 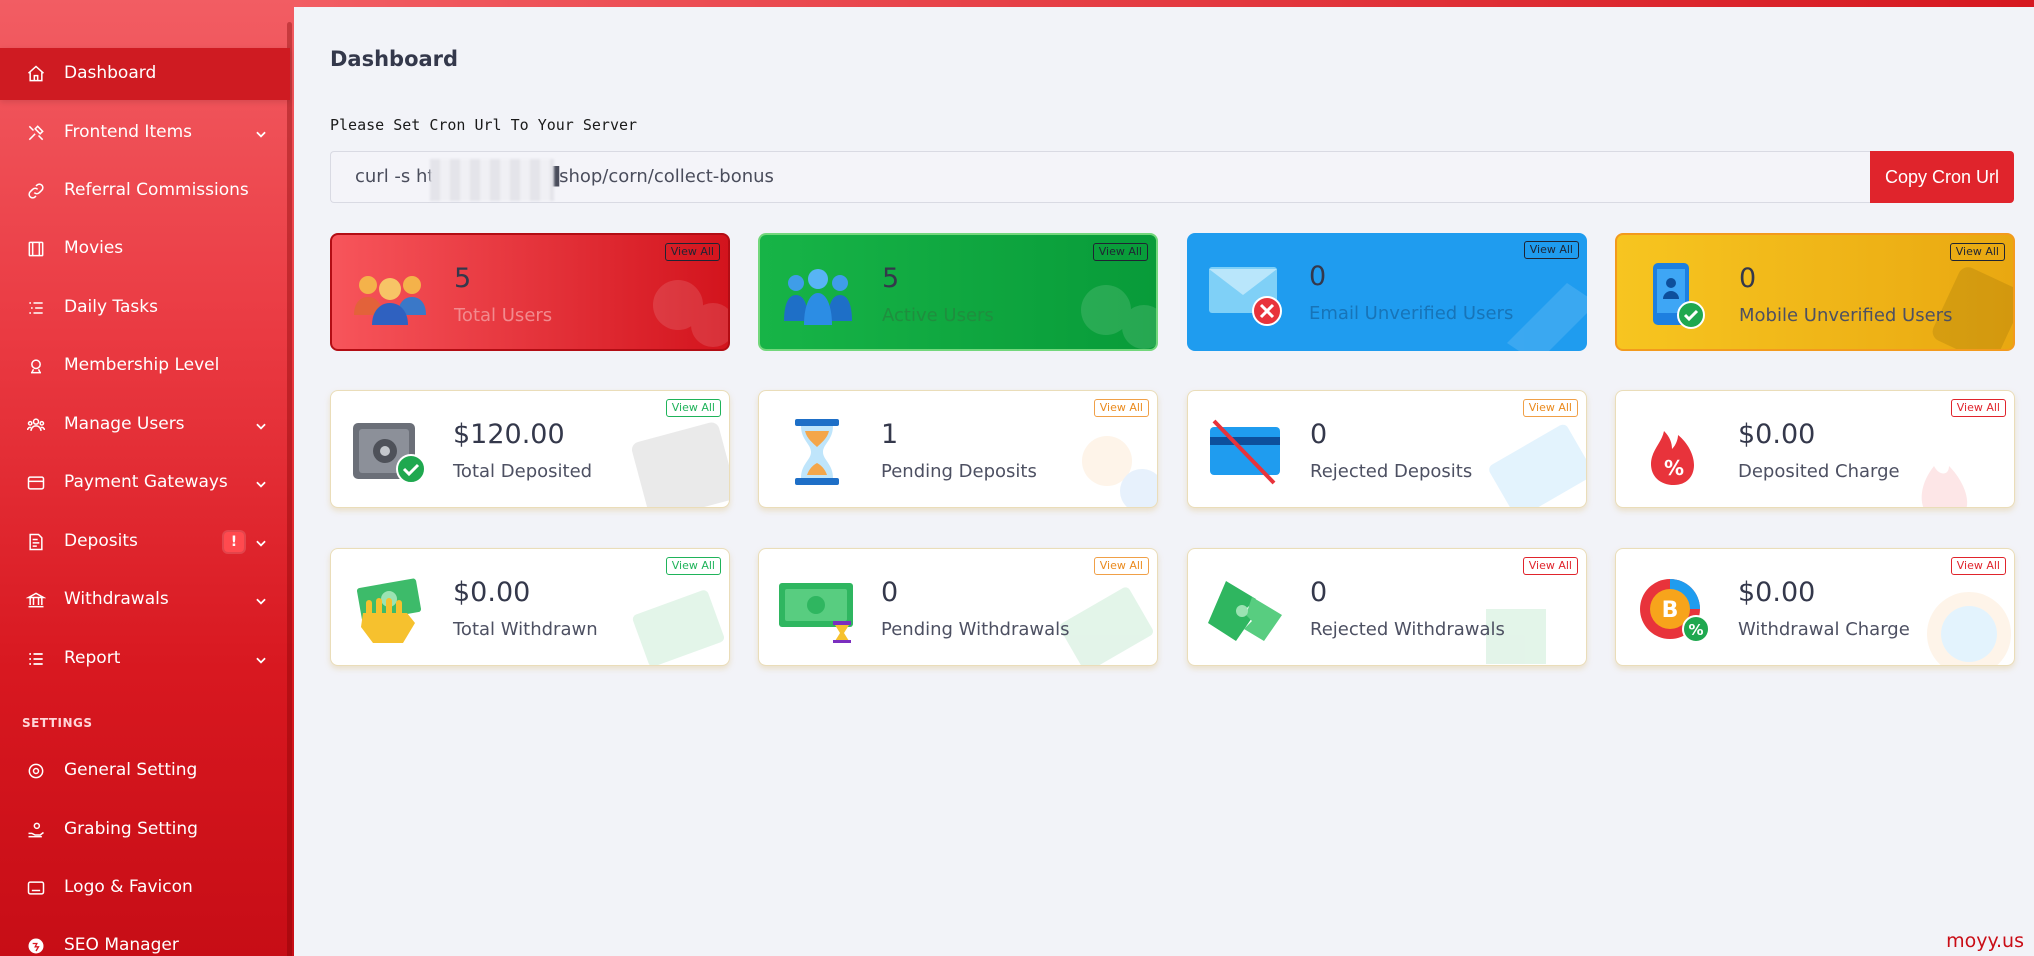 I want to click on sidebar-item-seo-manager: SEO Manager, so click(x=145, y=938).